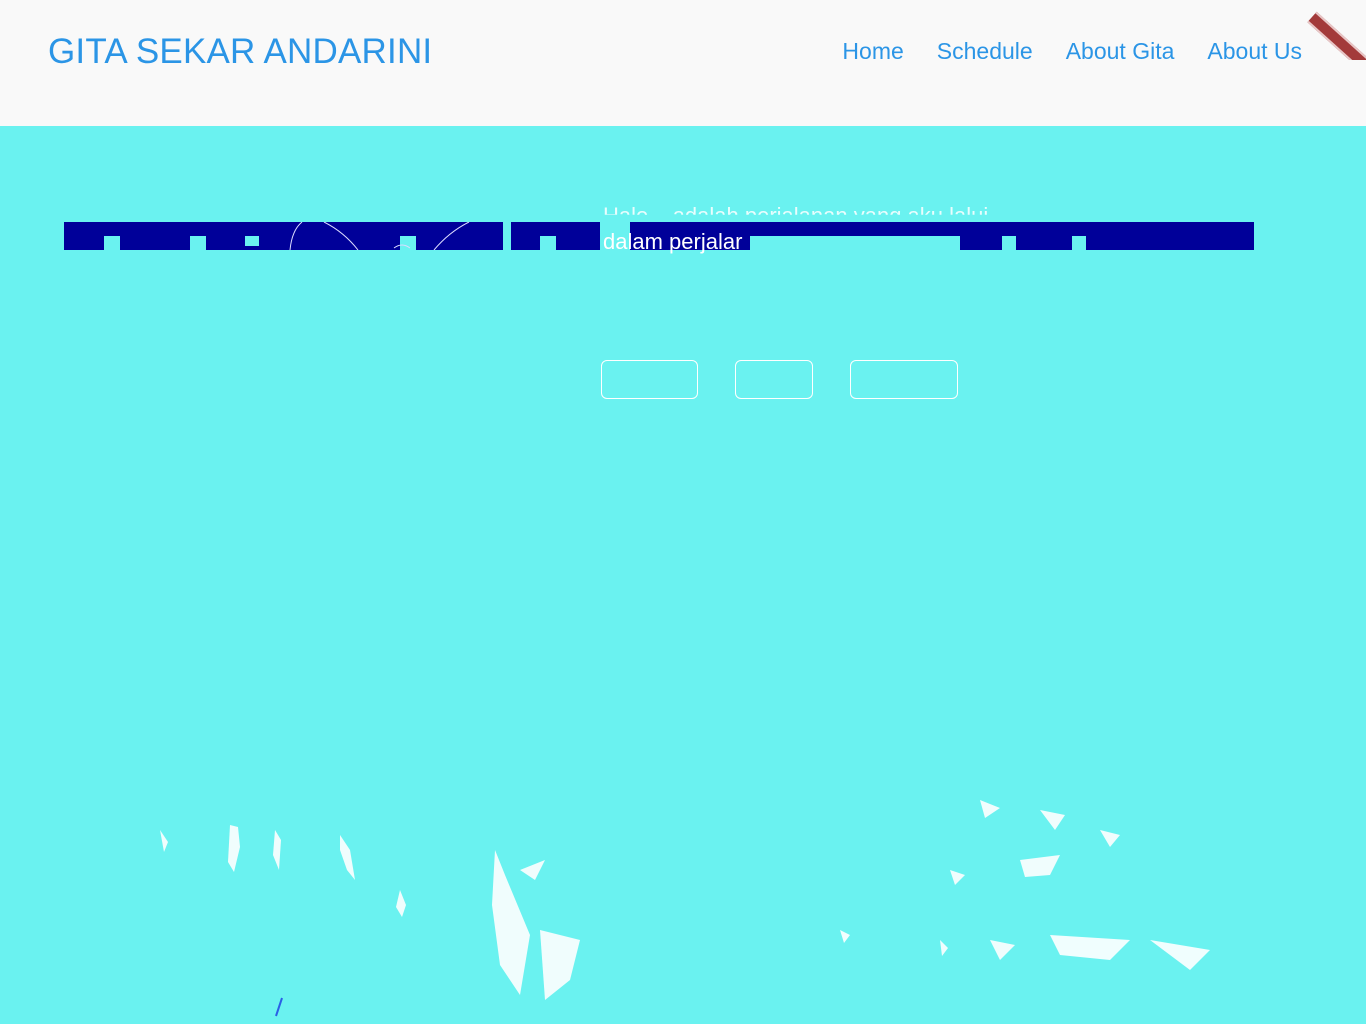  Describe the element at coordinates (850, 246) in the screenshot. I see `hero-text-mask` at that location.